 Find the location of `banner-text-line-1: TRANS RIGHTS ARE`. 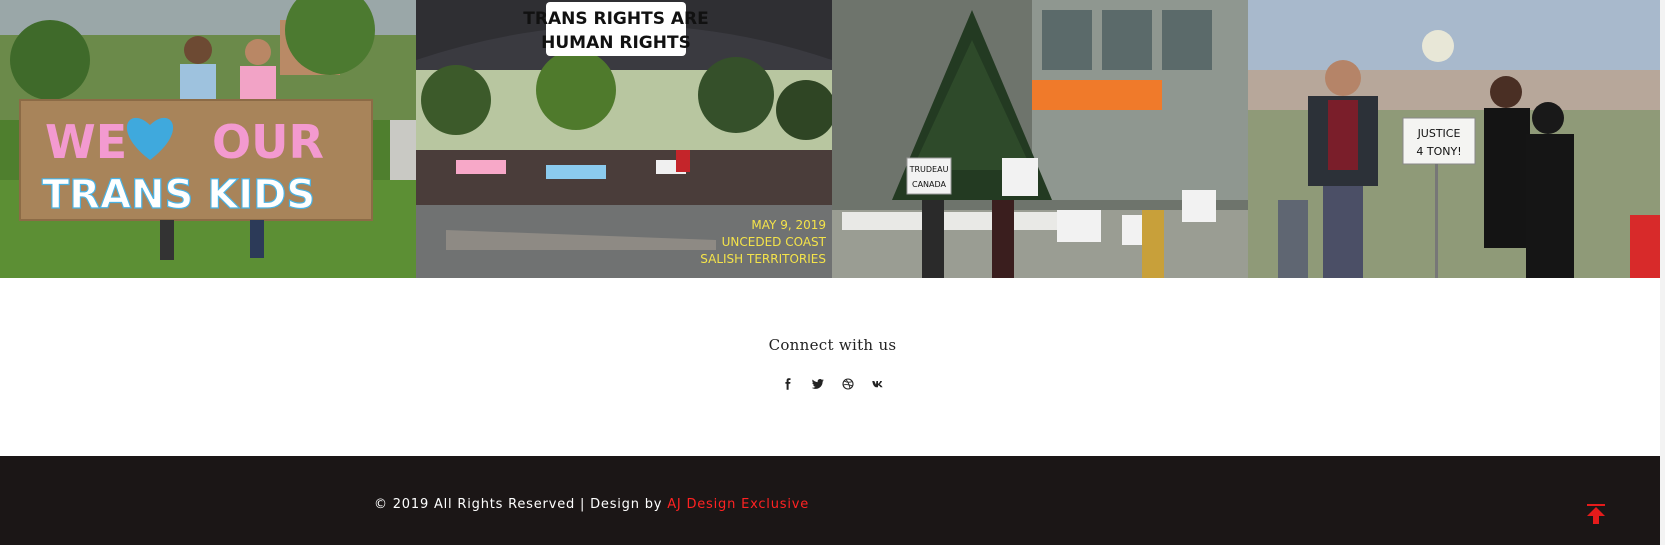

banner-text-line-1: TRANS RIGHTS ARE is located at coordinates (615, 19).